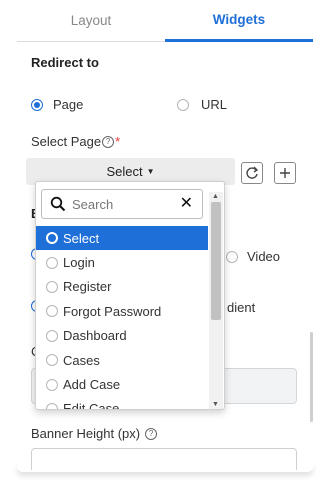 The image size is (330, 480). I want to click on banner-height-label-row: Banner Height (px) ?, so click(94, 433).